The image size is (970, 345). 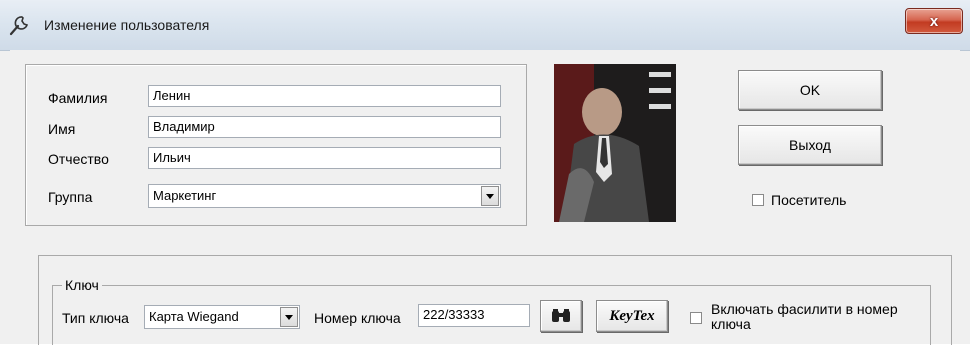 I want to click on wrench-icon, so click(x=19, y=26).